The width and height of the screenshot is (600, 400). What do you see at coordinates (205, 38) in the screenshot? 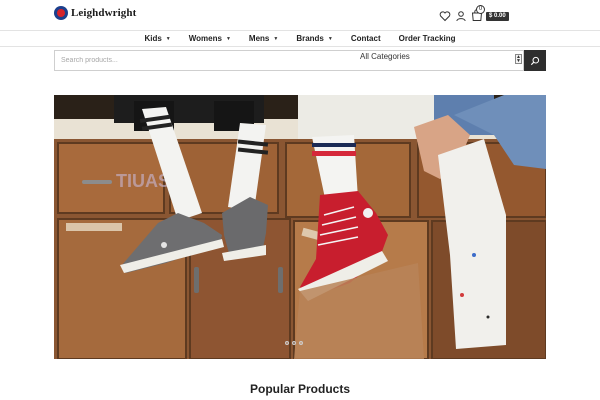
I see `nav-item-label: Womens` at bounding box center [205, 38].